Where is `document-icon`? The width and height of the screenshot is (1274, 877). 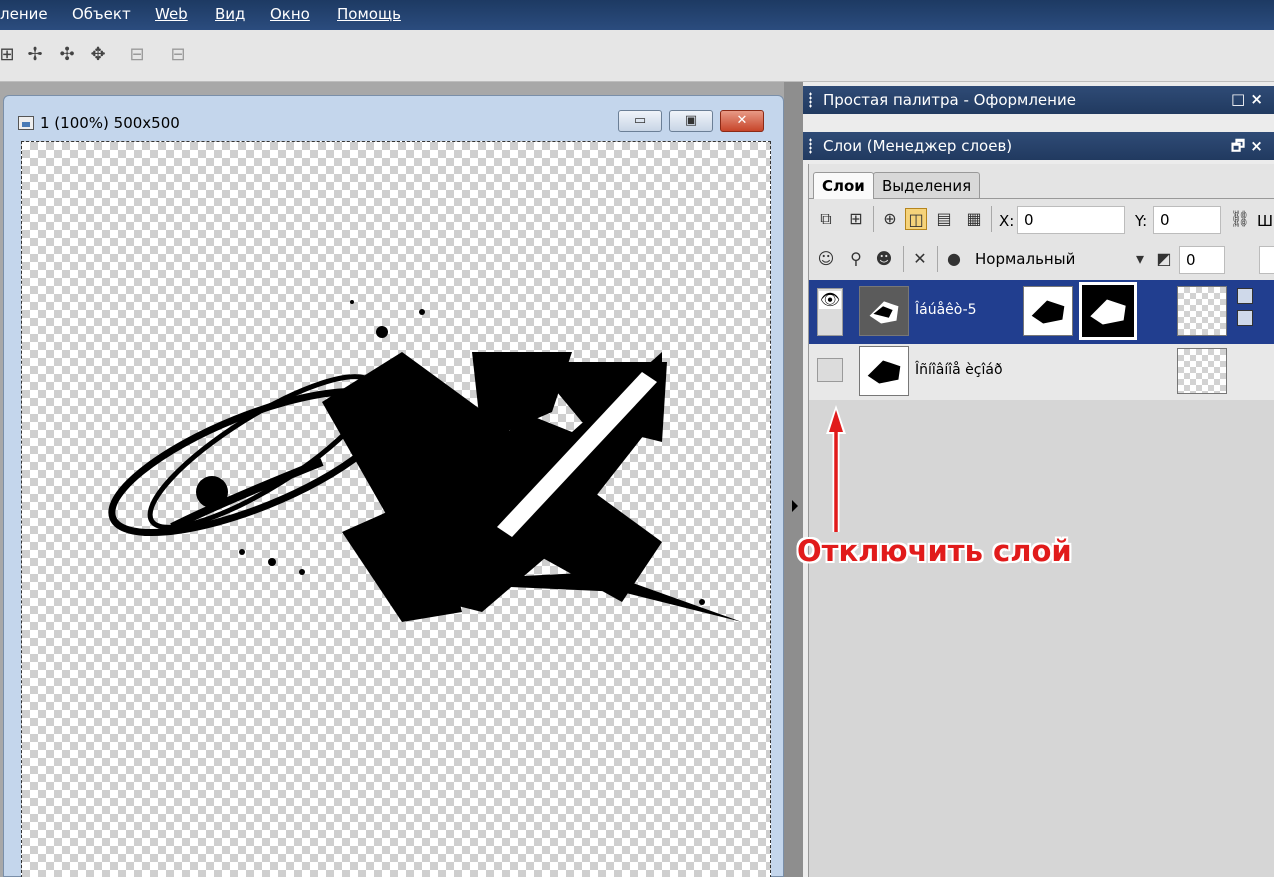 document-icon is located at coordinates (26, 123).